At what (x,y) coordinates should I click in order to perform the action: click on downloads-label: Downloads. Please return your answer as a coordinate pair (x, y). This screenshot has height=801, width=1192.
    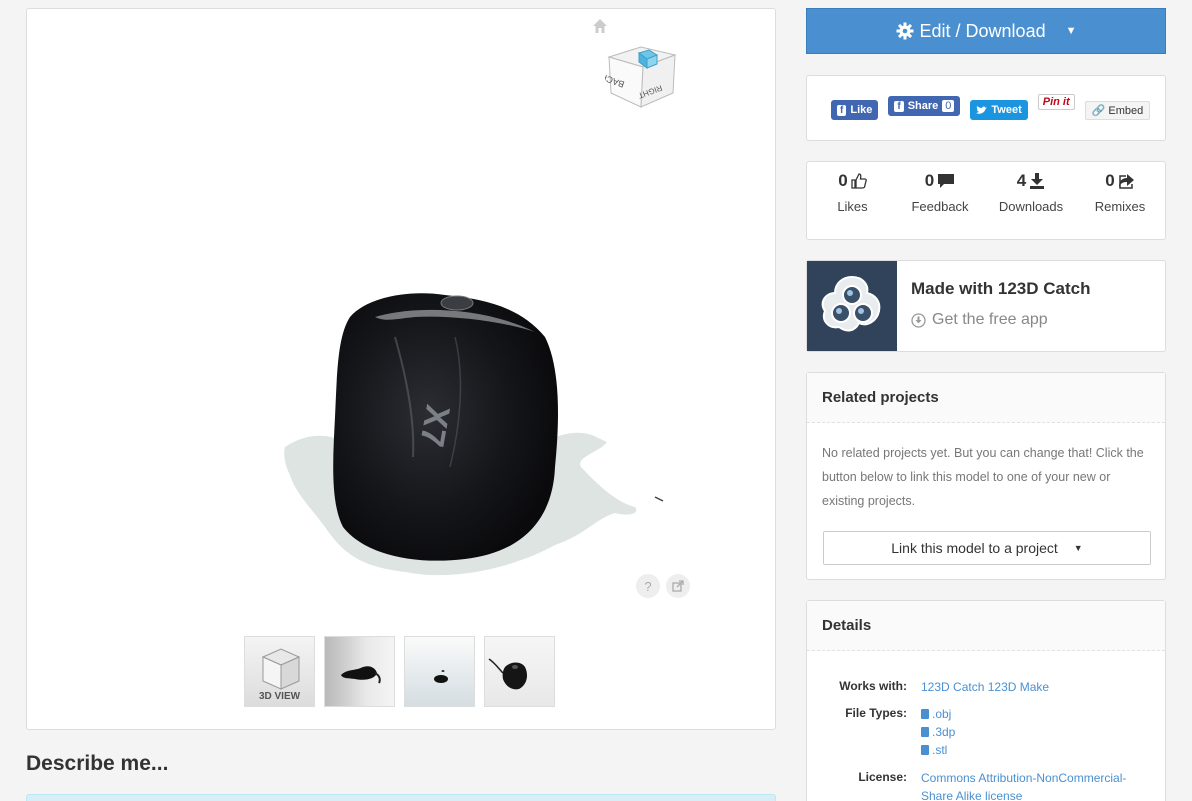
    Looking at the image, I should click on (1031, 206).